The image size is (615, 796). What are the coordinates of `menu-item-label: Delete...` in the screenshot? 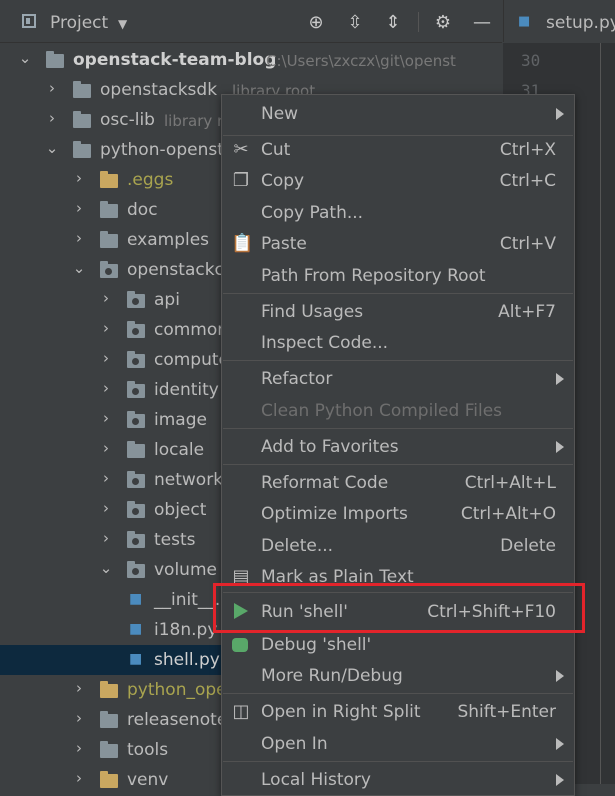 It's located at (297, 546).